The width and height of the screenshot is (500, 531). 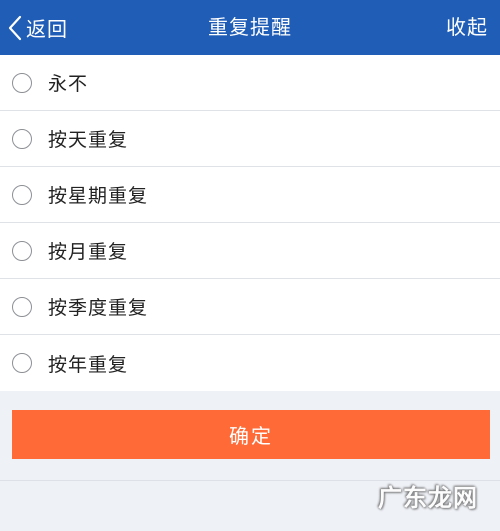 What do you see at coordinates (250, 307) in the screenshot?
I see `option-quarterly: 按季度重复` at bounding box center [250, 307].